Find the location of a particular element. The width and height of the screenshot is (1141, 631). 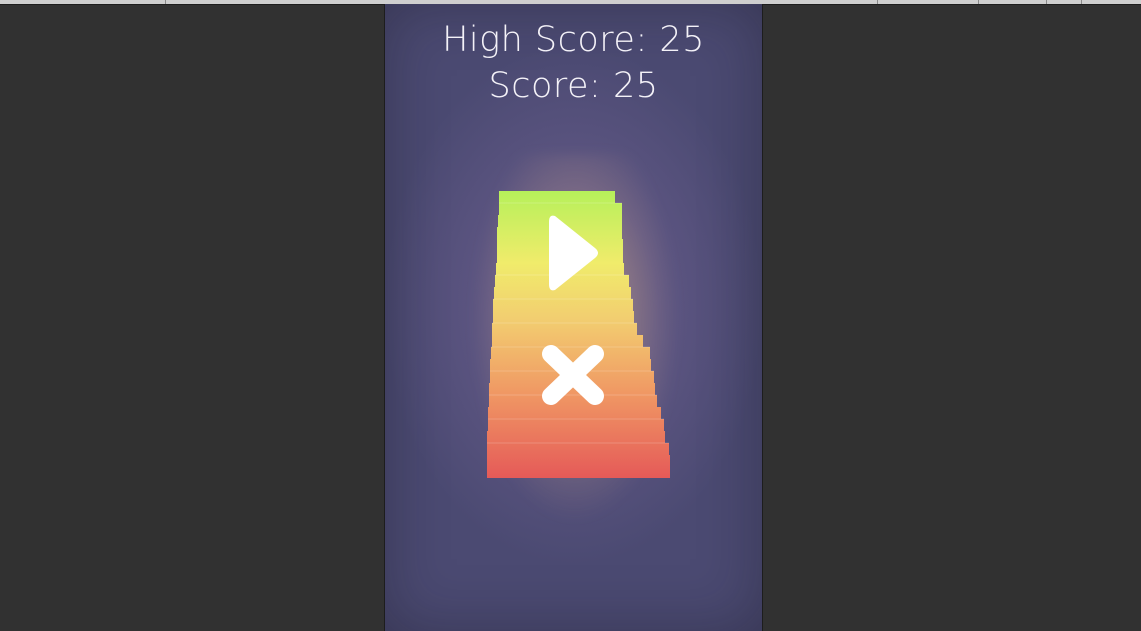

close-button is located at coordinates (573, 375).